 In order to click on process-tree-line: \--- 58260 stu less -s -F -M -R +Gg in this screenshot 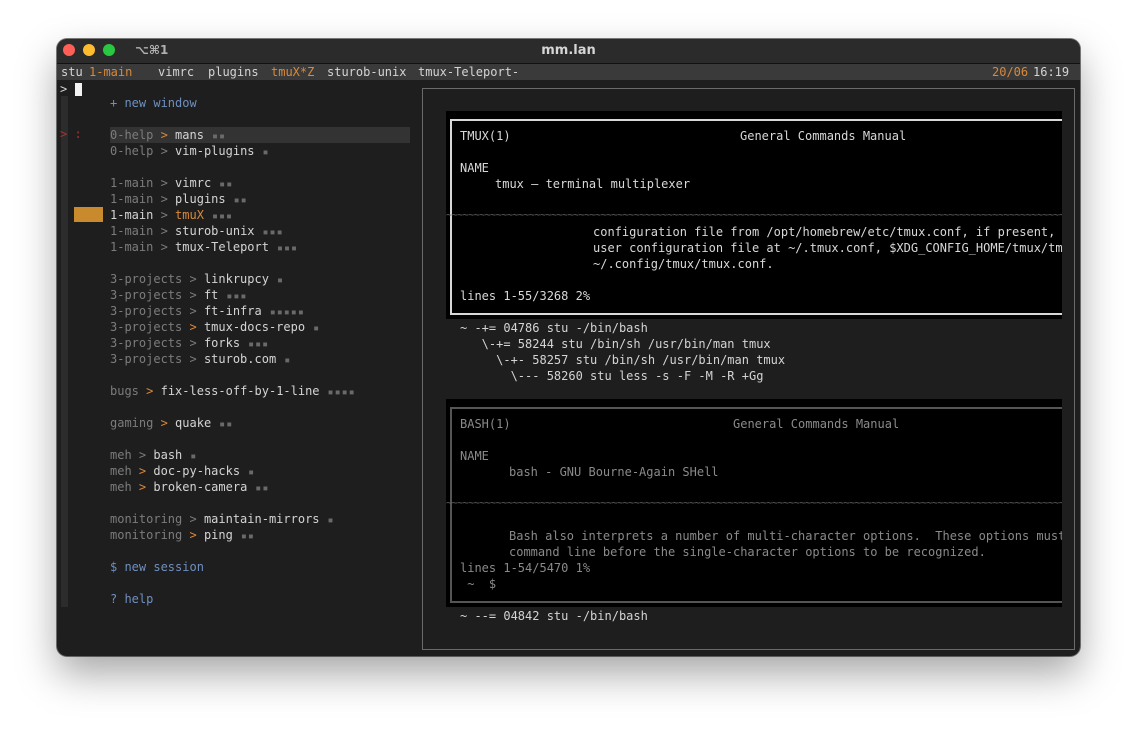, I will do `click(612, 376)`.